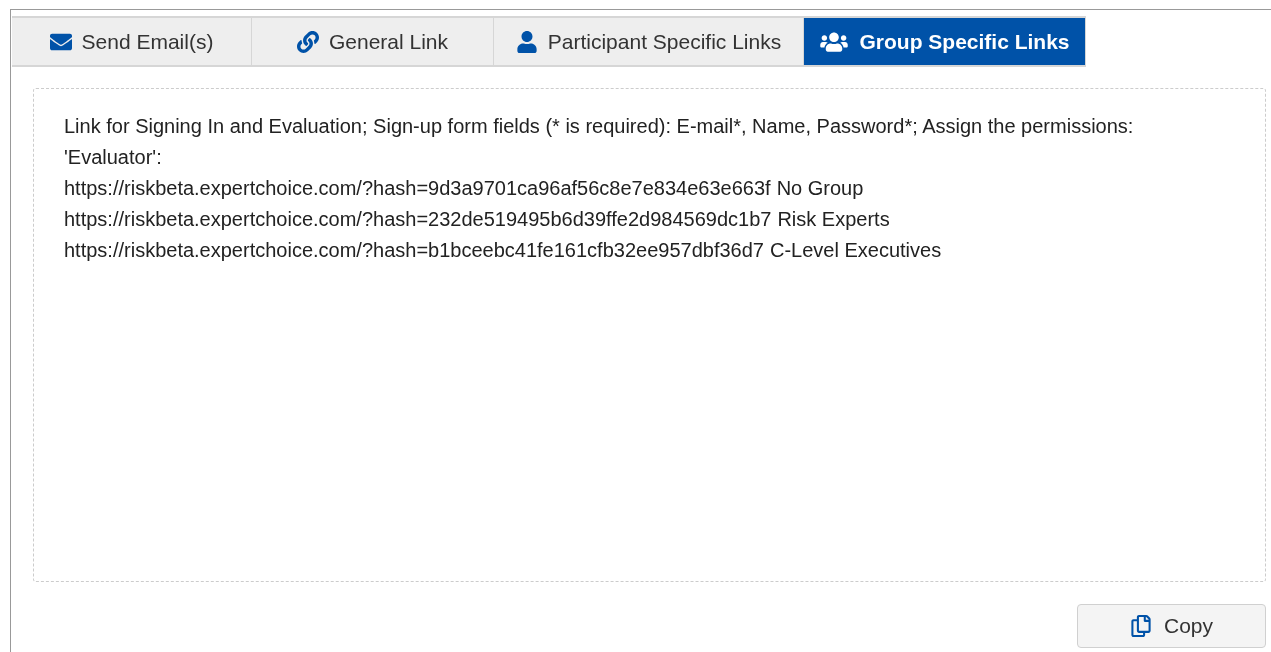 The height and width of the screenshot is (652, 1271). Describe the element at coordinates (820, 188) in the screenshot. I see `group-name: No Group` at that location.